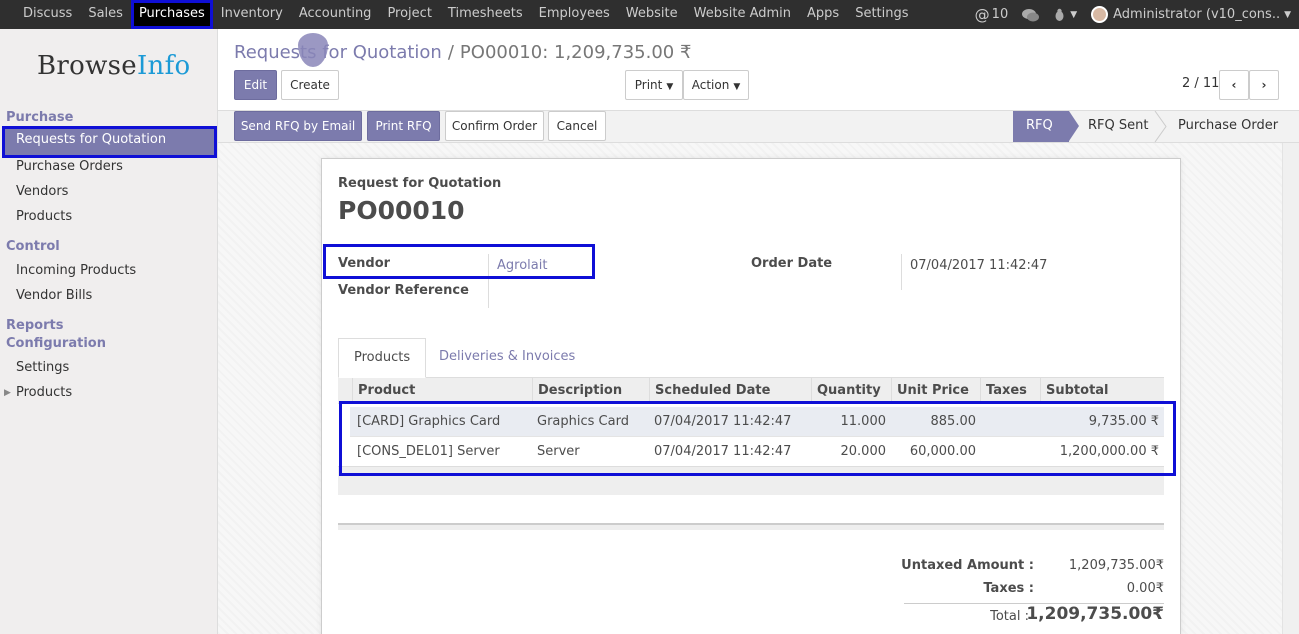 This screenshot has height=634, width=1299. I want to click on page-title: PO00010, so click(401, 210).